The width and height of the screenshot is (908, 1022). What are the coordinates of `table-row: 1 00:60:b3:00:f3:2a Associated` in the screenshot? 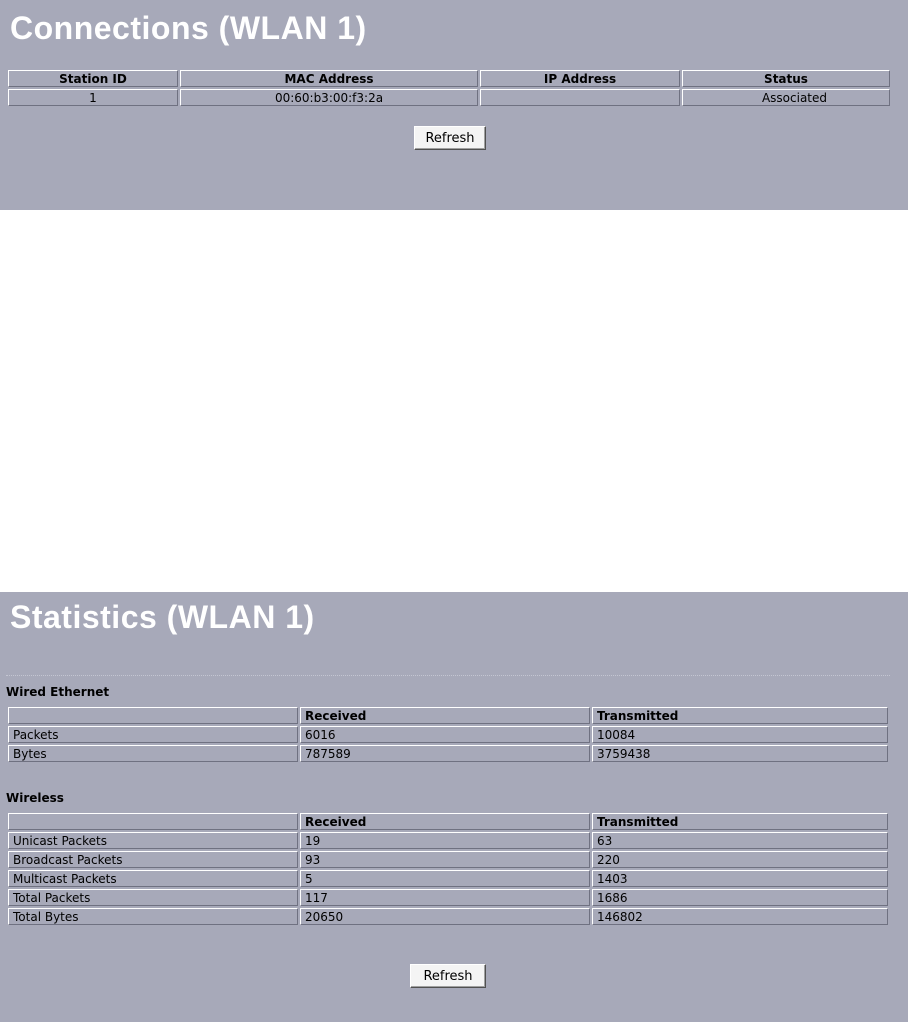 It's located at (449, 97).